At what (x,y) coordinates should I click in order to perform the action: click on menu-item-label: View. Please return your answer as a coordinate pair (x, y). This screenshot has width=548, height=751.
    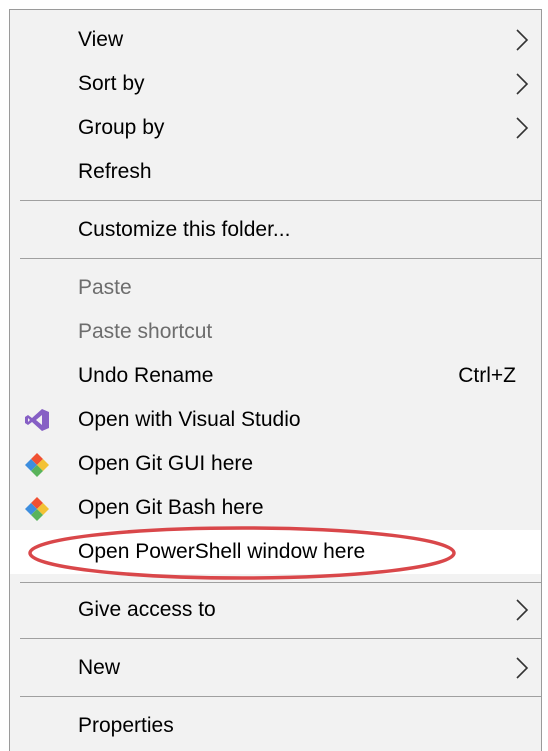
    Looking at the image, I should click on (101, 39).